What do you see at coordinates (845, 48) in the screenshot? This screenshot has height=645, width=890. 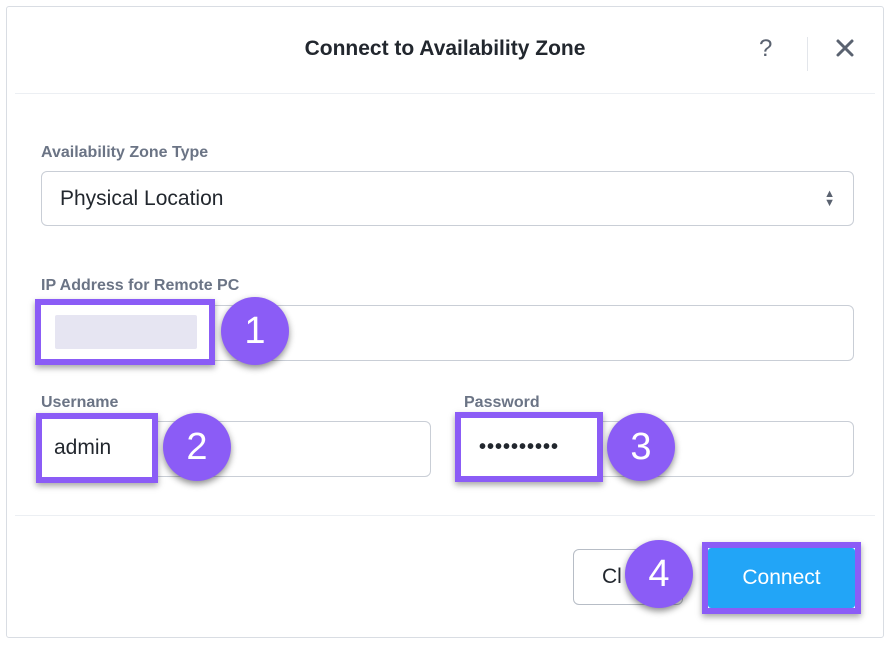 I see `close-icon` at bounding box center [845, 48].